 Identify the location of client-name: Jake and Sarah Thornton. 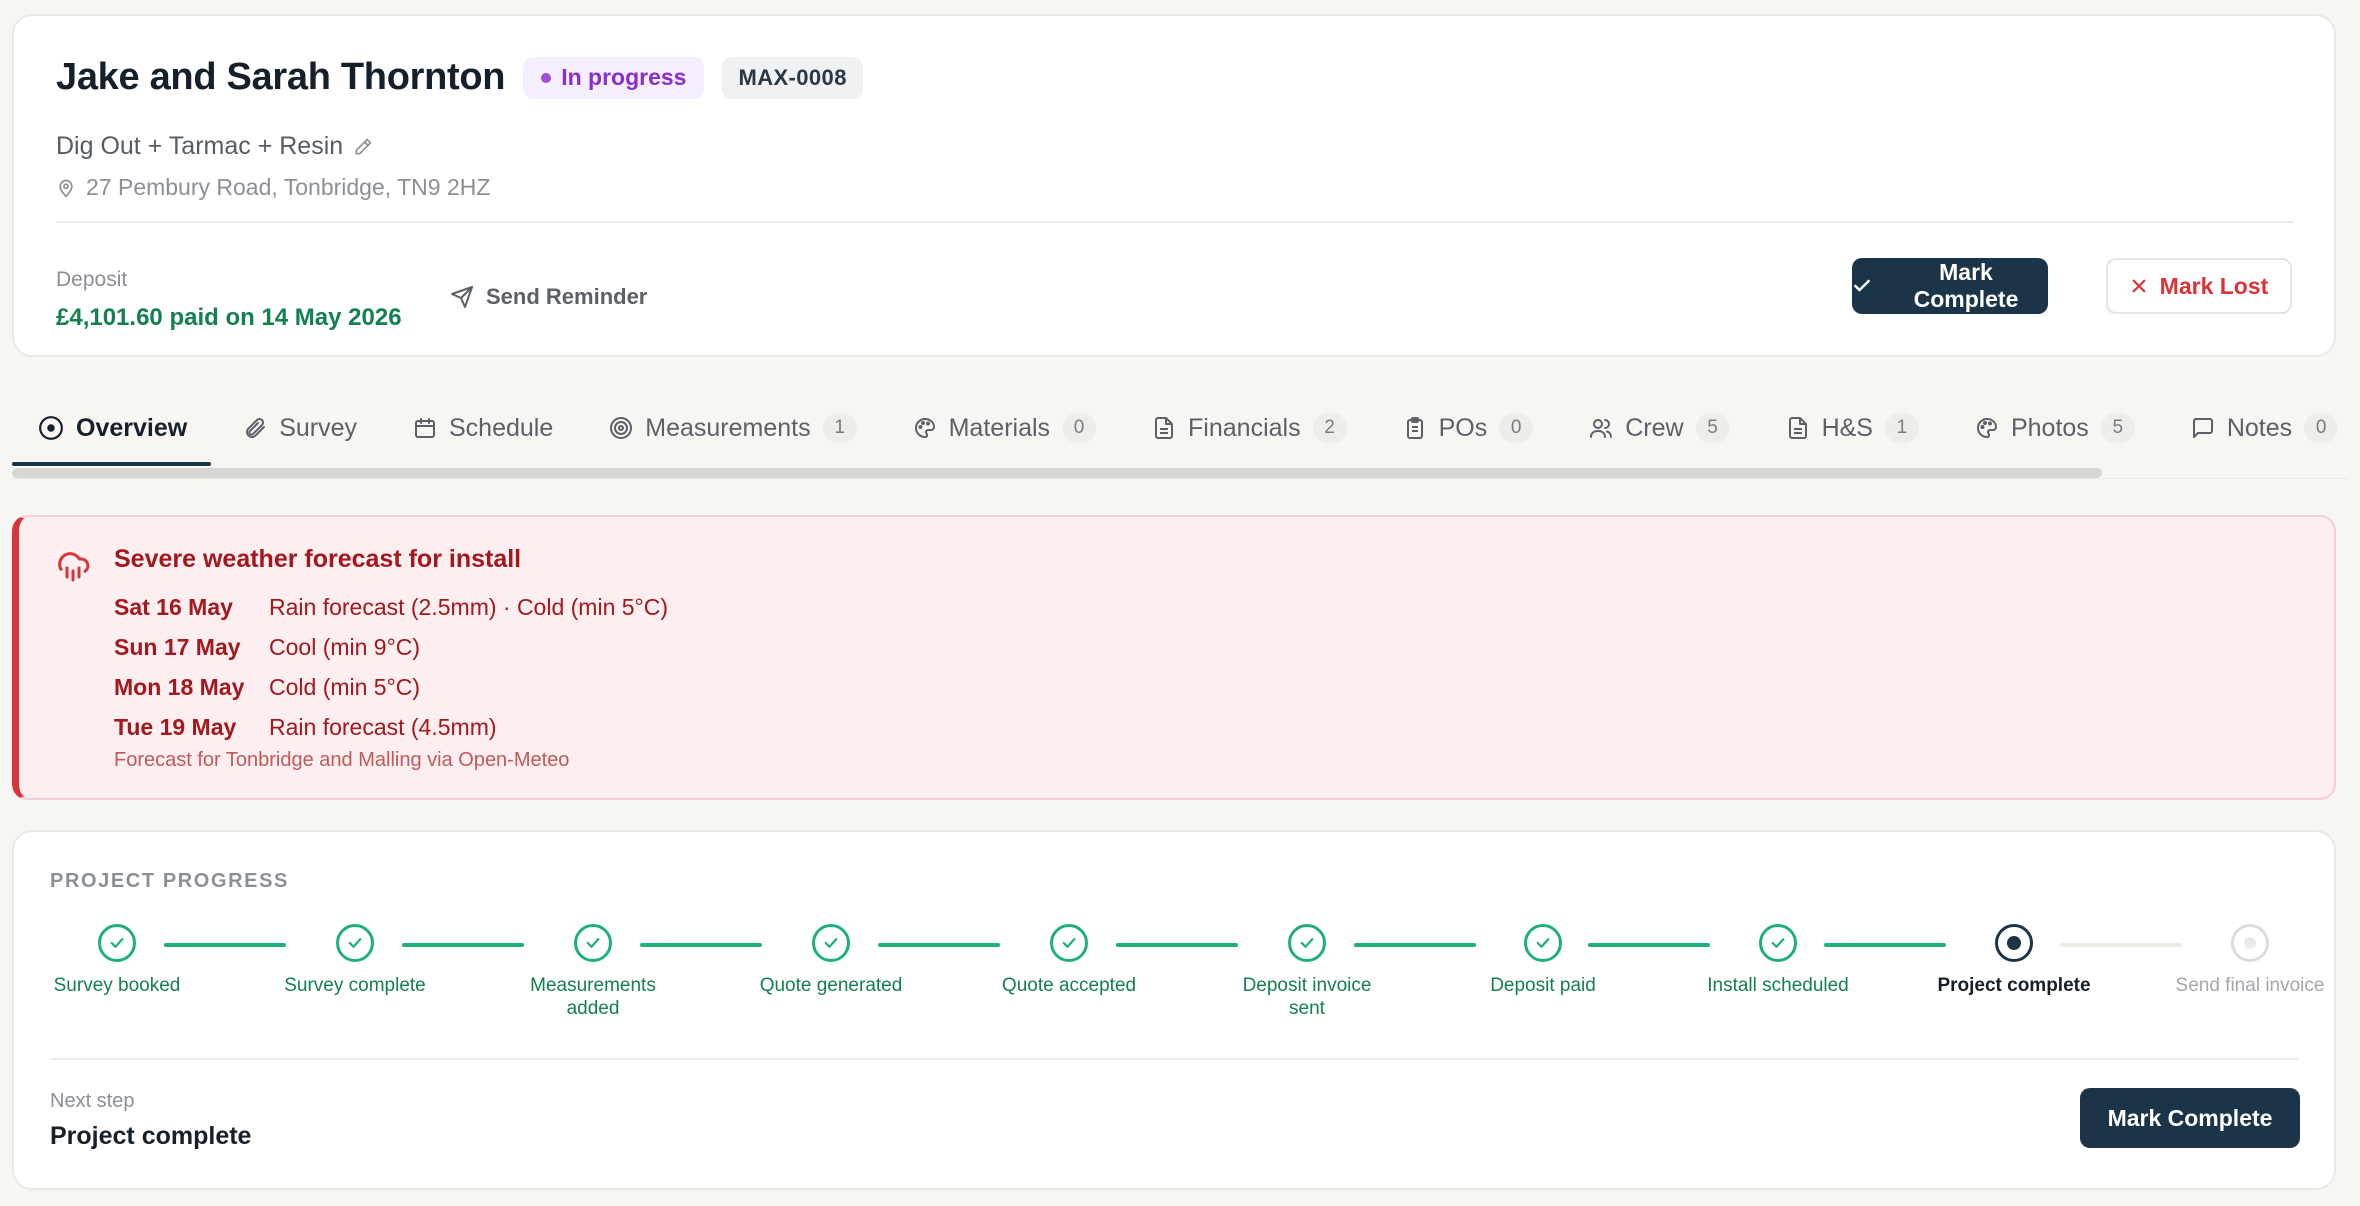
(281, 77).